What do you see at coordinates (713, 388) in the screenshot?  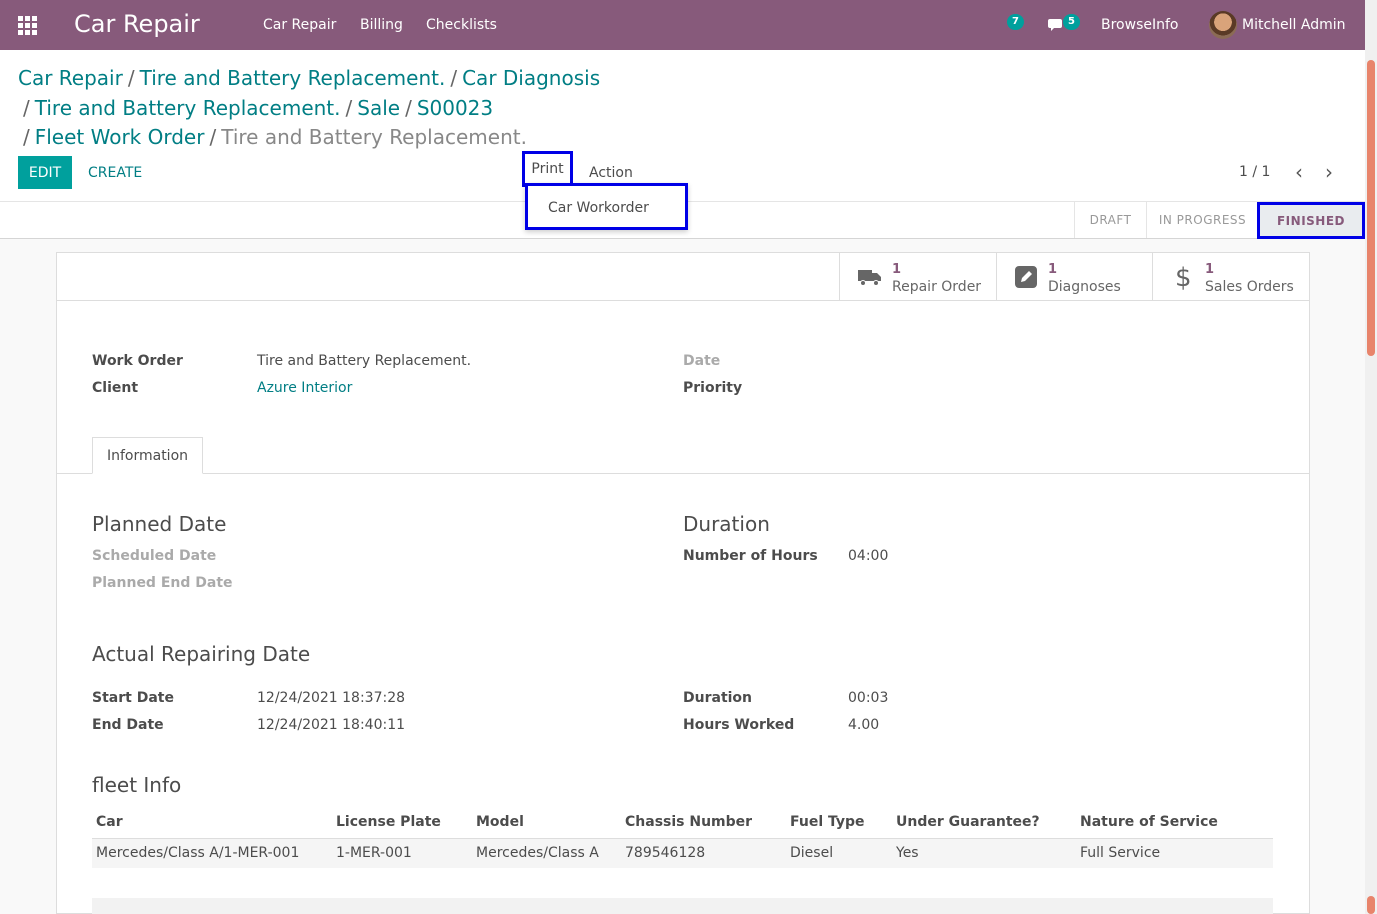 I see `priority-label: Priority` at bounding box center [713, 388].